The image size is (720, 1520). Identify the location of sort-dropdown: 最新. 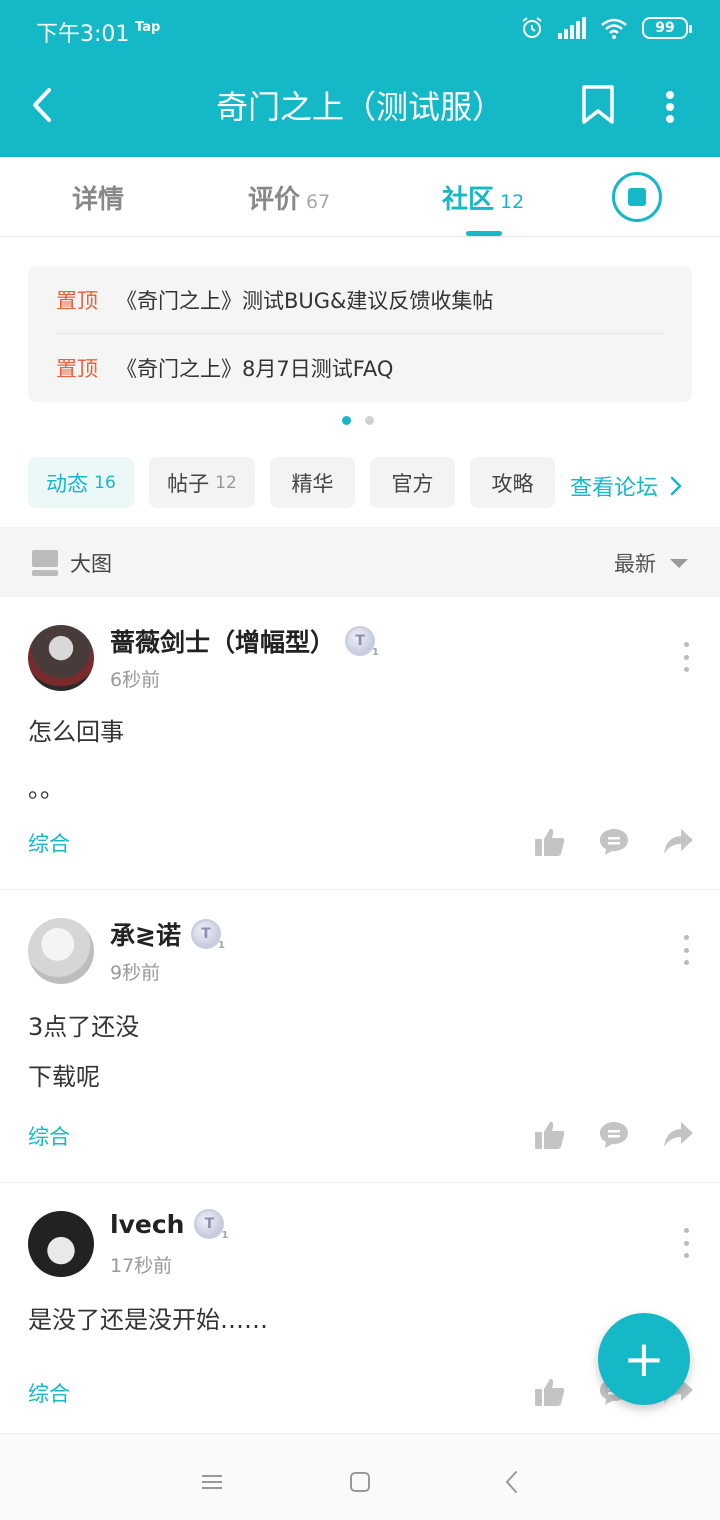
(651, 563).